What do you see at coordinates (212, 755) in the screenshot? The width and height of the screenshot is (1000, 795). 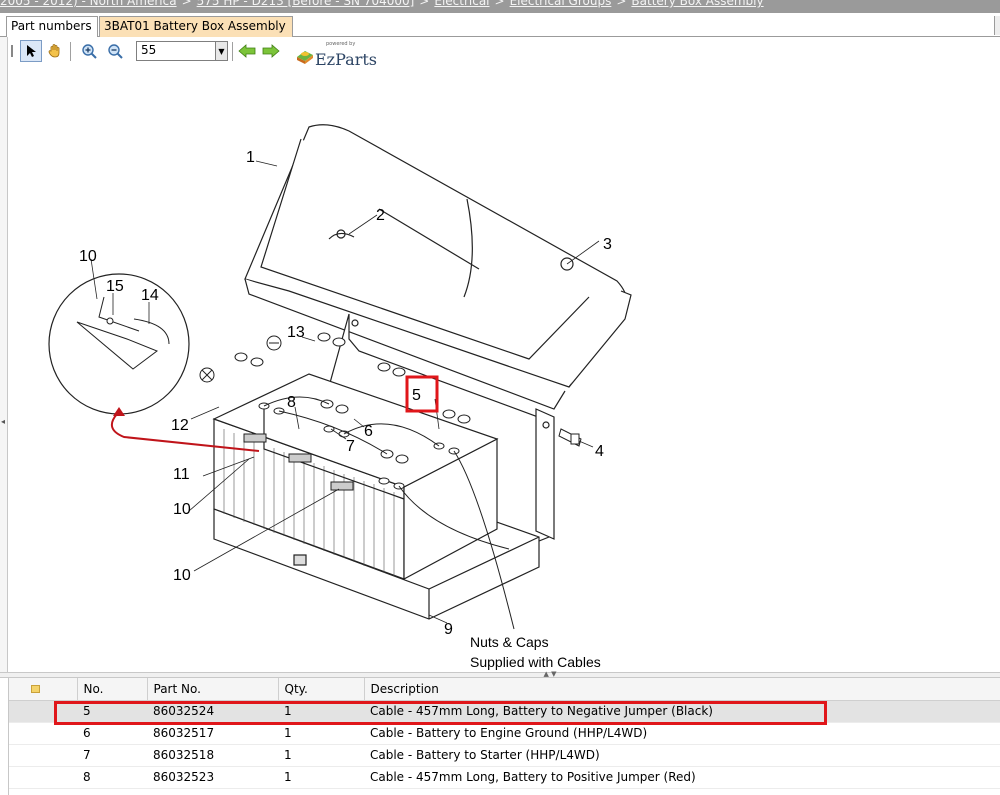 I see `cell-part-no: 86032518` at bounding box center [212, 755].